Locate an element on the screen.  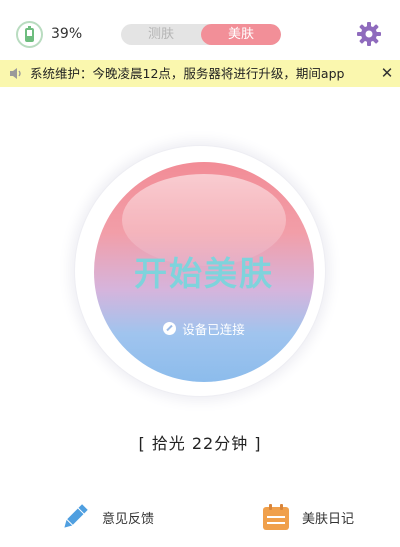
link-icon is located at coordinates (170, 328).